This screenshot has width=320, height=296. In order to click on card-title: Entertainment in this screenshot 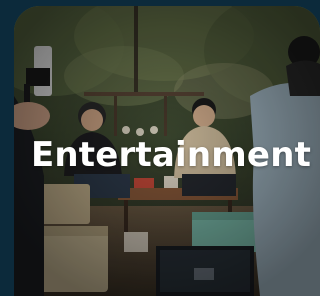, I will do `click(171, 155)`.